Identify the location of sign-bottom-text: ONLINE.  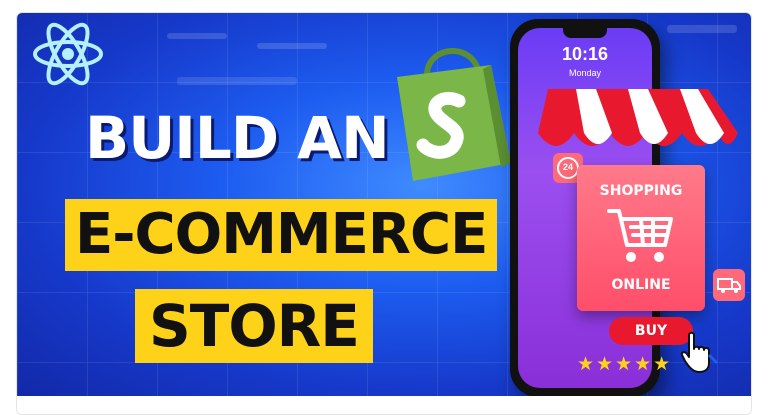
(641, 285).